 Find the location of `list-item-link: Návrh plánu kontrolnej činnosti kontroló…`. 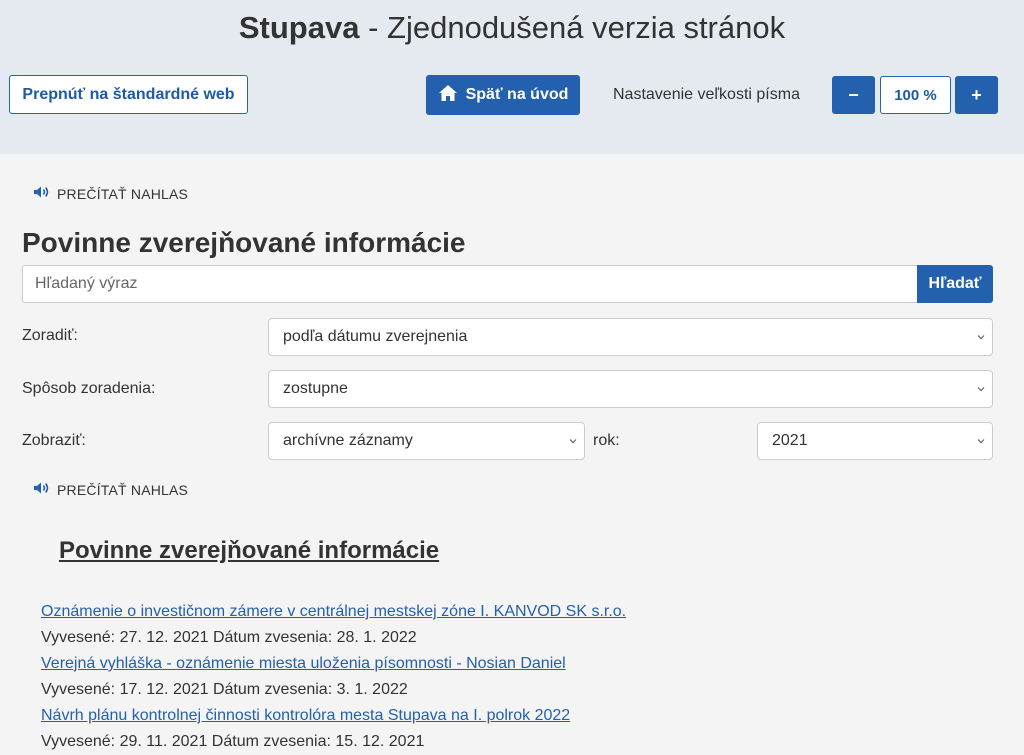

list-item-link: Návrh plánu kontrolnej činnosti kontroló… is located at coordinates (305, 716).